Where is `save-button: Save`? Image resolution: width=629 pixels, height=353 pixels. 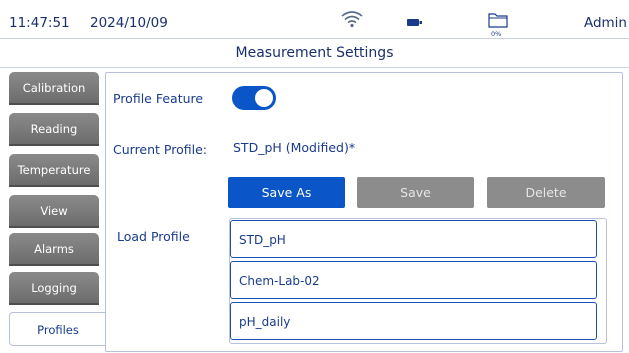
save-button: Save is located at coordinates (415, 192).